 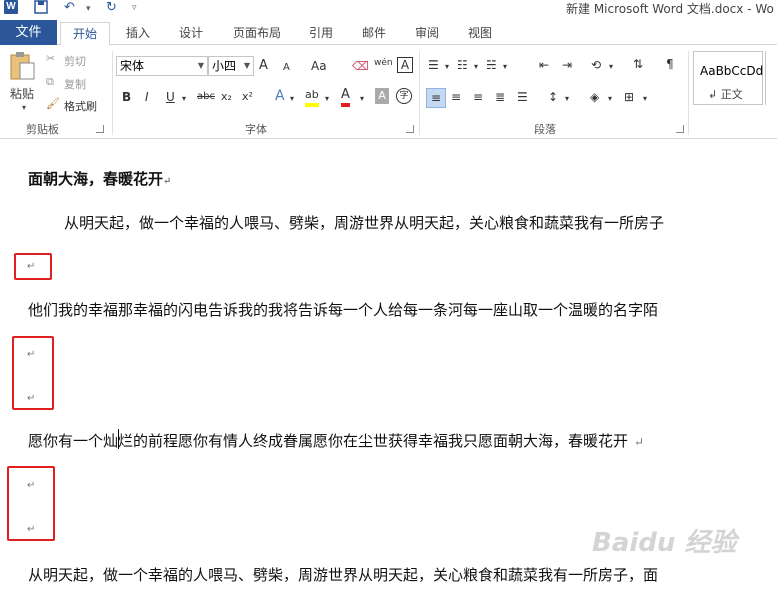 What do you see at coordinates (75, 61) in the screenshot?
I see `cut-button: 剪切` at bounding box center [75, 61].